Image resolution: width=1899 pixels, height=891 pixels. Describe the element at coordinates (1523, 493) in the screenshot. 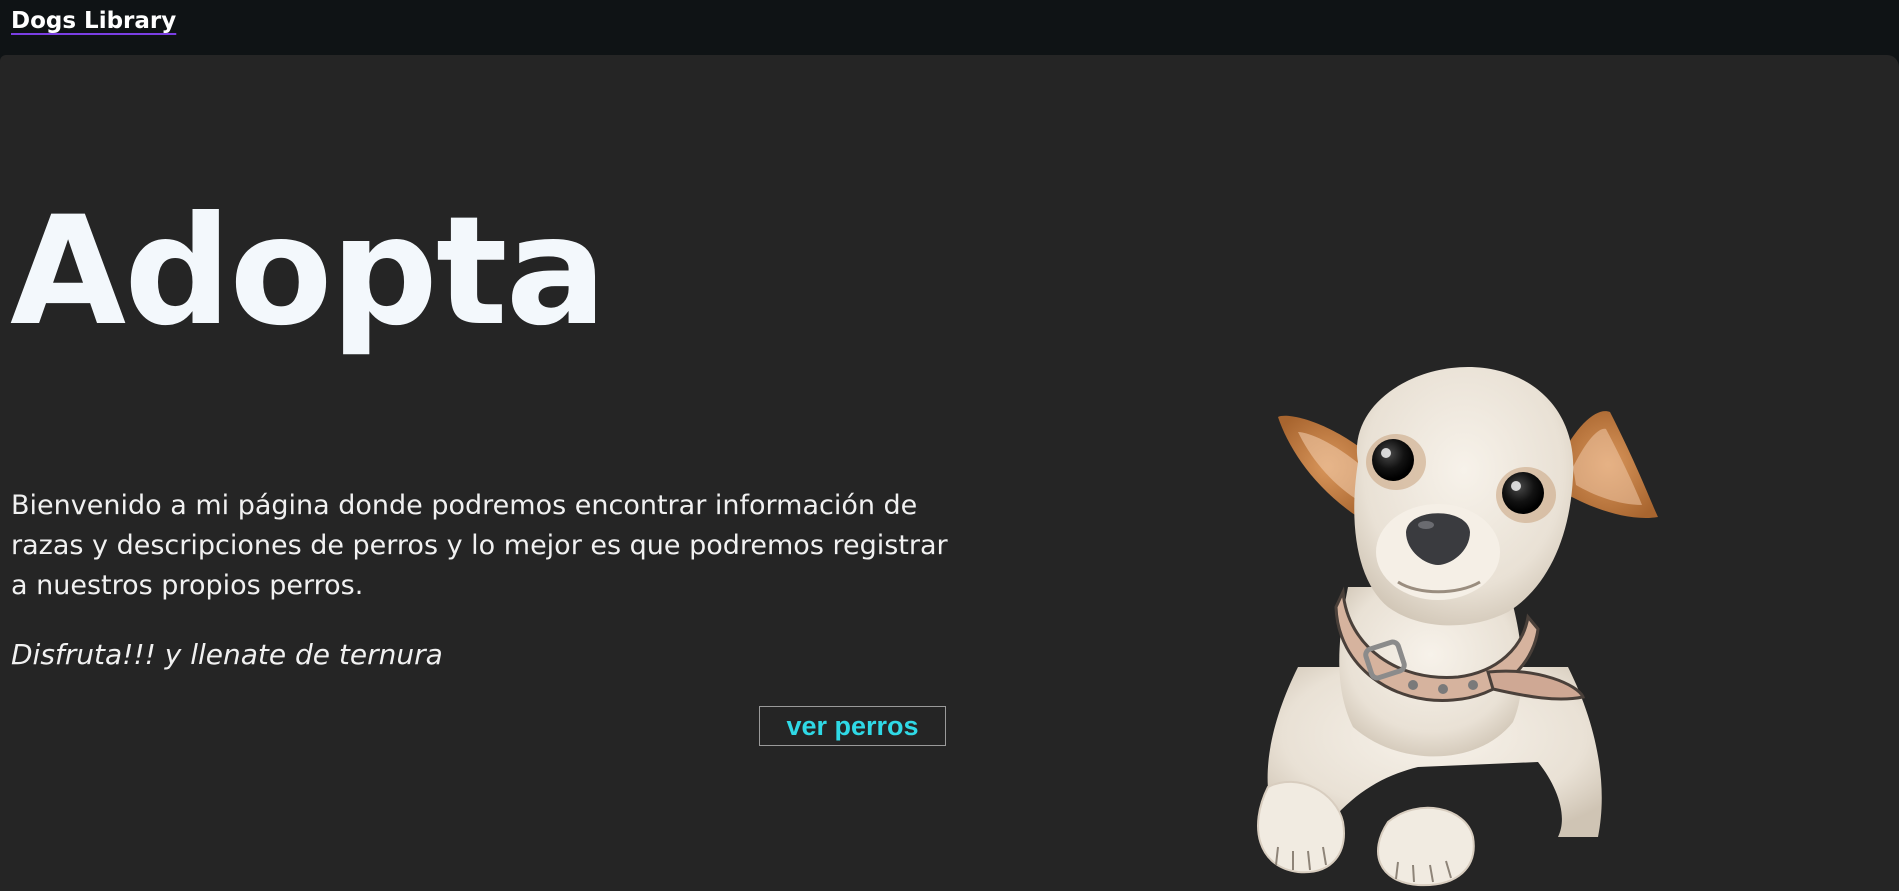

I see `dog-right-eye` at that location.